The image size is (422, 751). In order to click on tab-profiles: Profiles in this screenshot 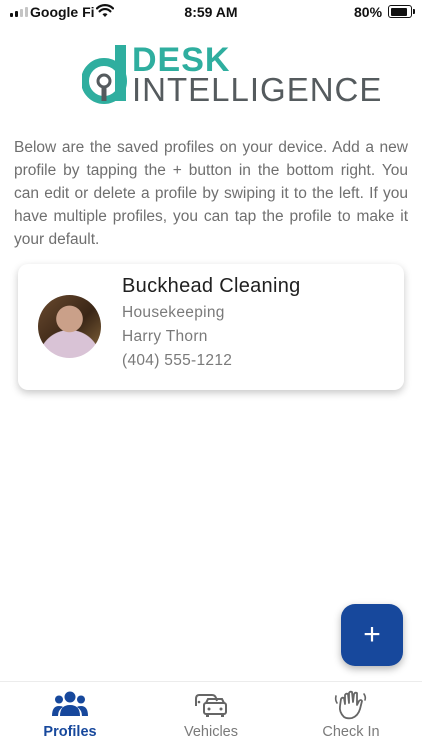, I will do `click(70, 716)`.